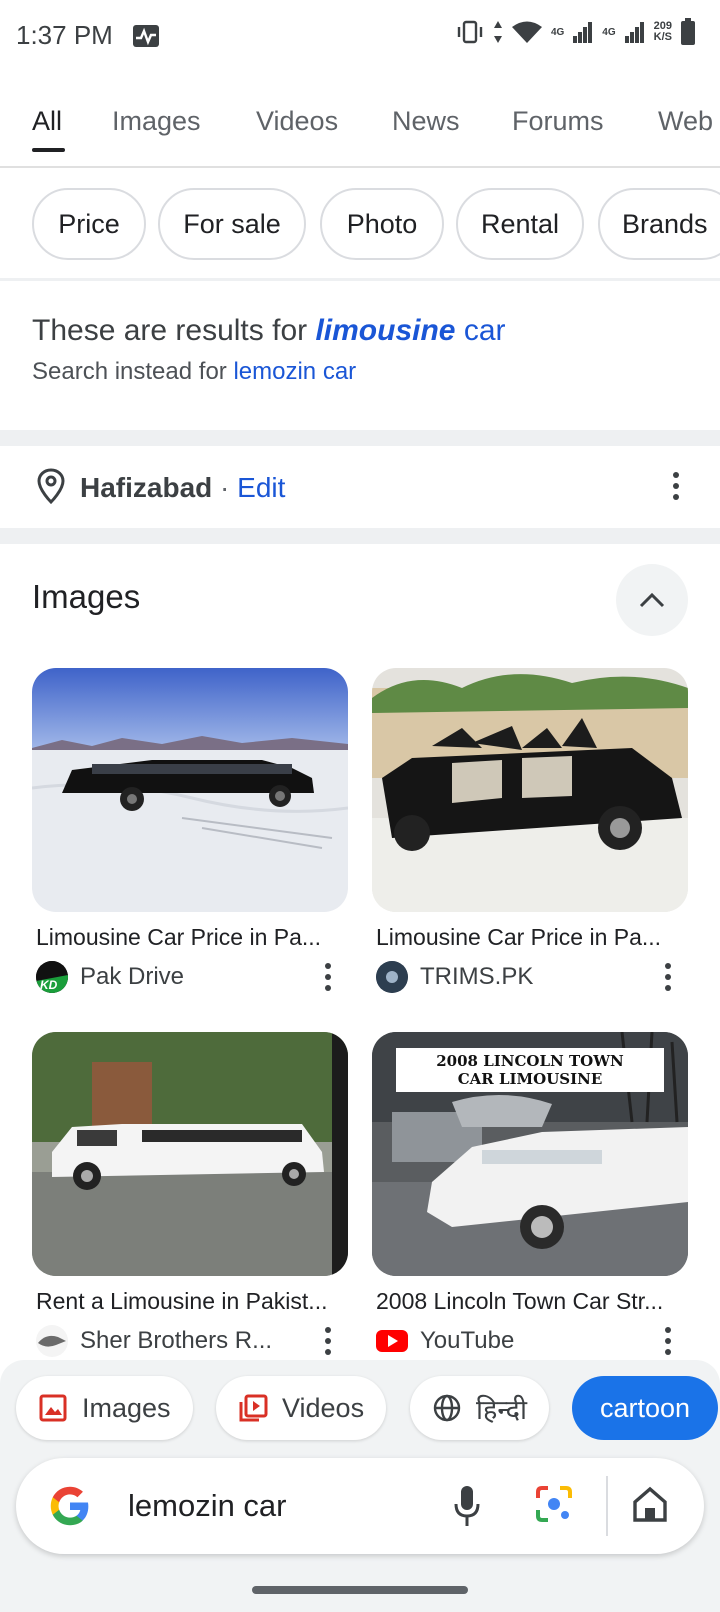  What do you see at coordinates (48, 150) in the screenshot?
I see `active-tab-indicator` at bounding box center [48, 150].